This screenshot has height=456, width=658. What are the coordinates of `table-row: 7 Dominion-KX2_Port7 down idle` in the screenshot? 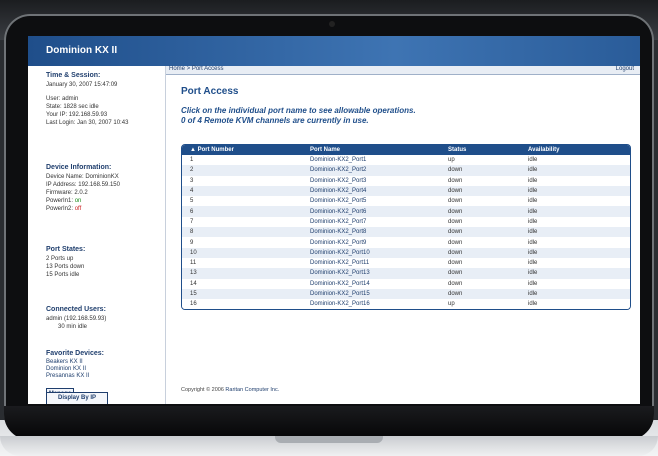 It's located at (406, 222).